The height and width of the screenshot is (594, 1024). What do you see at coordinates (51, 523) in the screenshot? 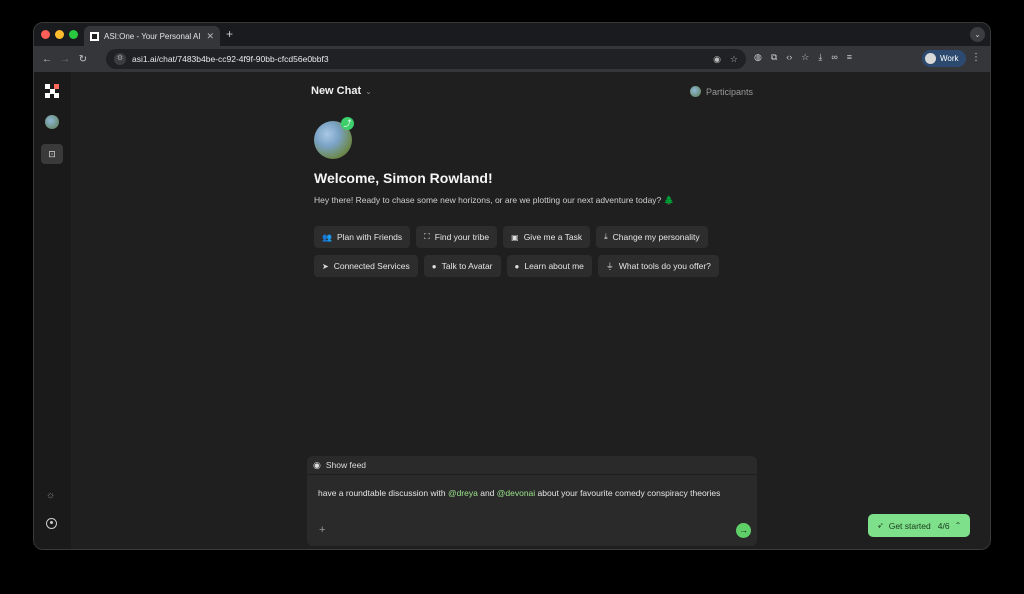
I see `account-user-icon` at bounding box center [51, 523].